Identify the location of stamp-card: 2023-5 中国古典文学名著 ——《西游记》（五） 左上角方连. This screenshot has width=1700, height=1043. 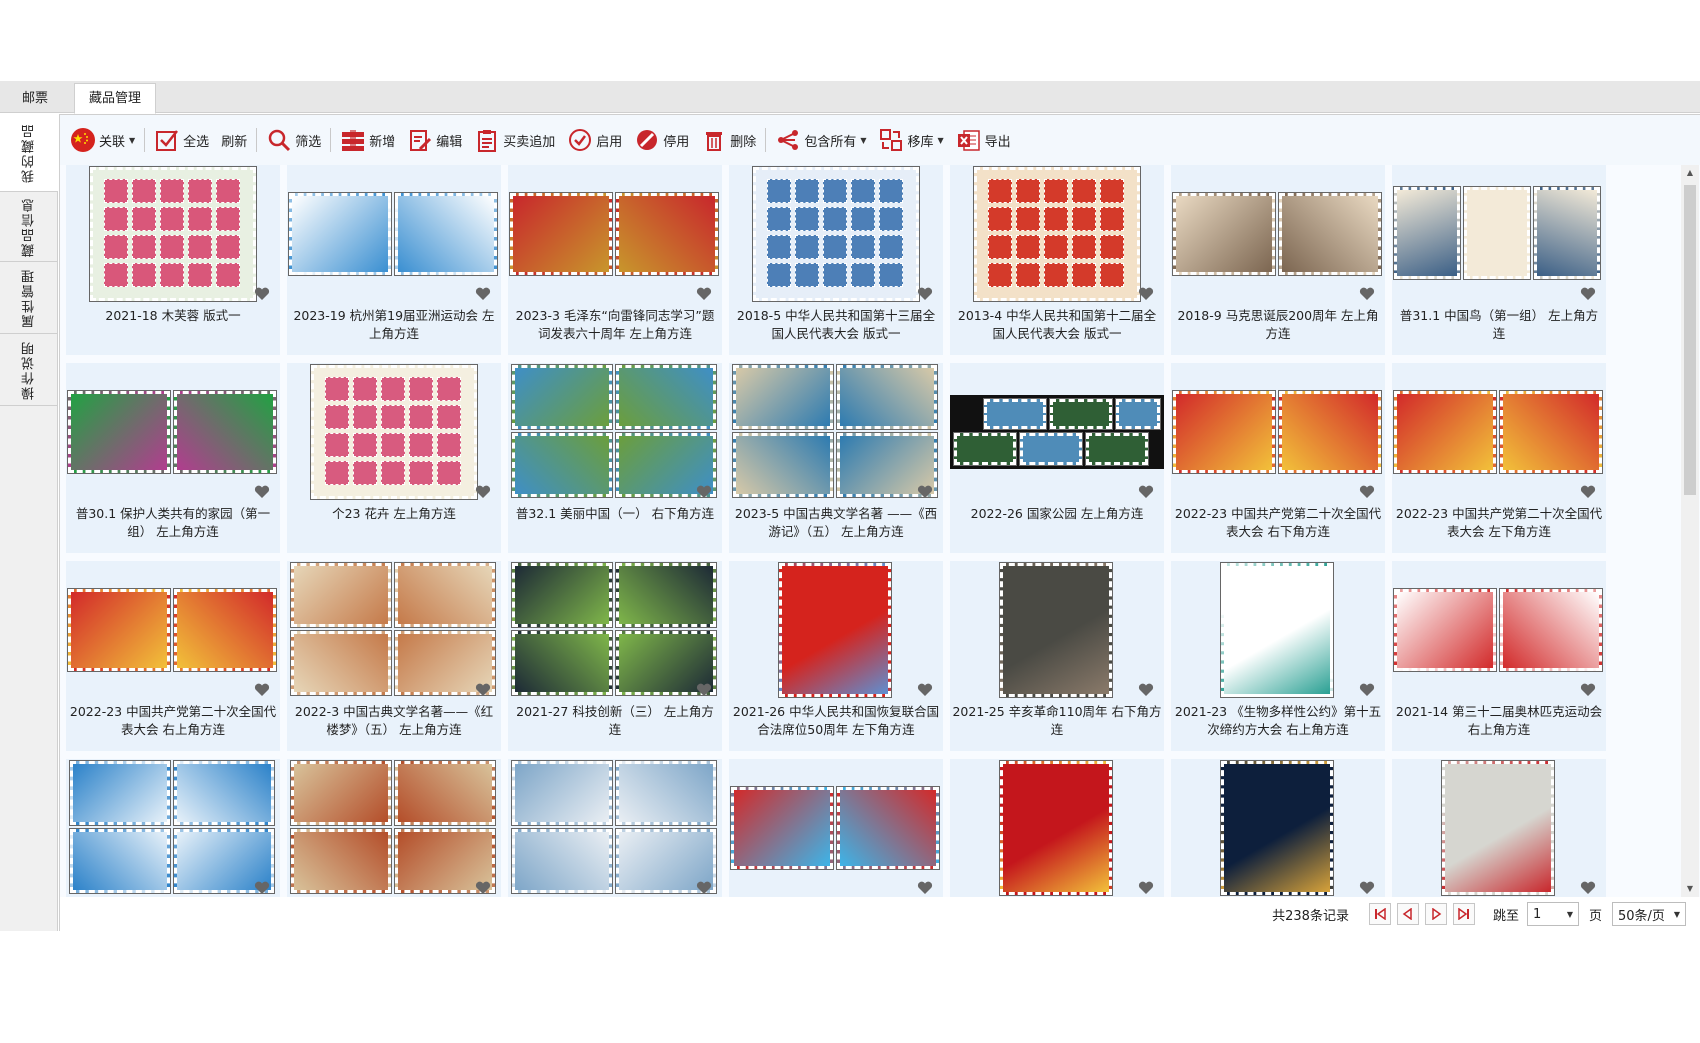
(836, 458).